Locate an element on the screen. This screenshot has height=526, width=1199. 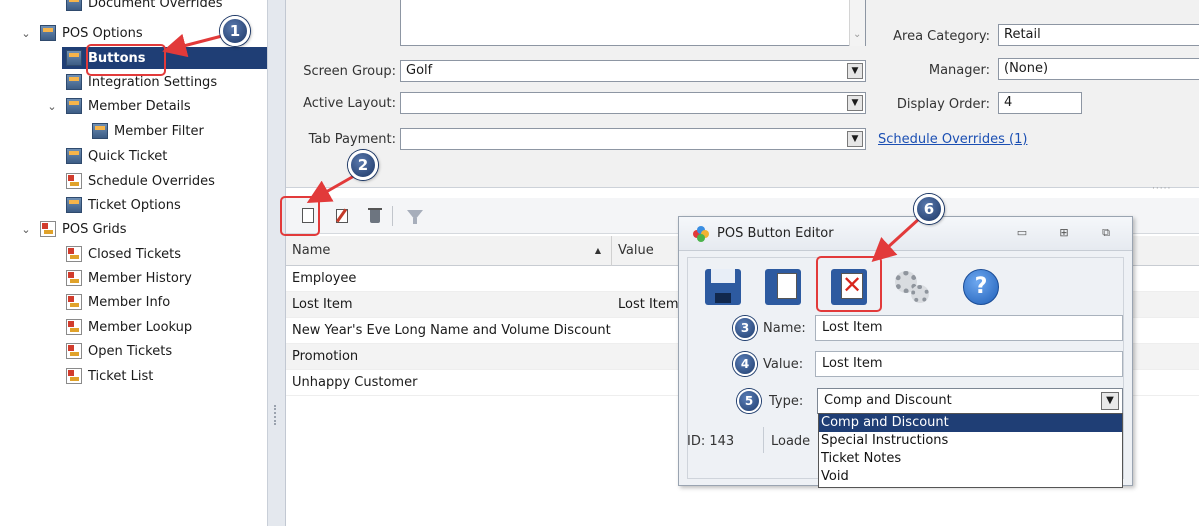
tree-item-pos-options: POS Options is located at coordinates (91, 33).